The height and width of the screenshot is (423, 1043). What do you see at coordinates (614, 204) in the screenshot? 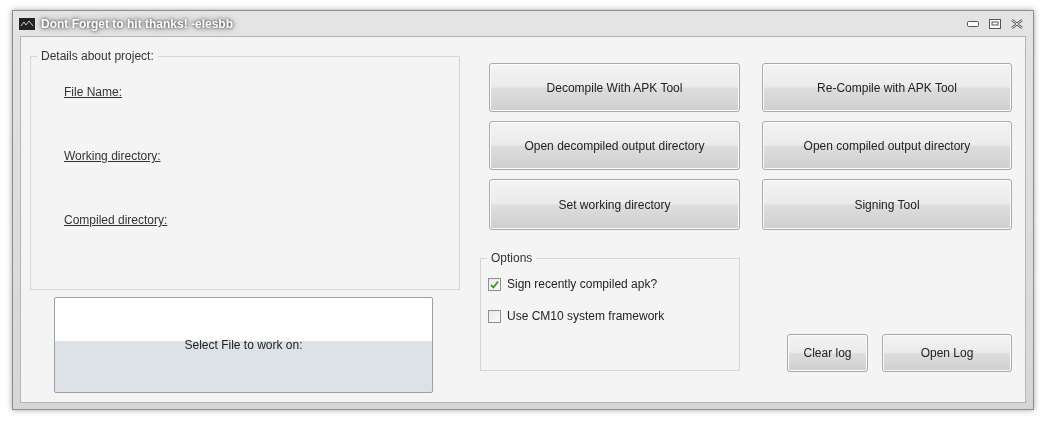
I see `action-button: Set working directory` at bounding box center [614, 204].